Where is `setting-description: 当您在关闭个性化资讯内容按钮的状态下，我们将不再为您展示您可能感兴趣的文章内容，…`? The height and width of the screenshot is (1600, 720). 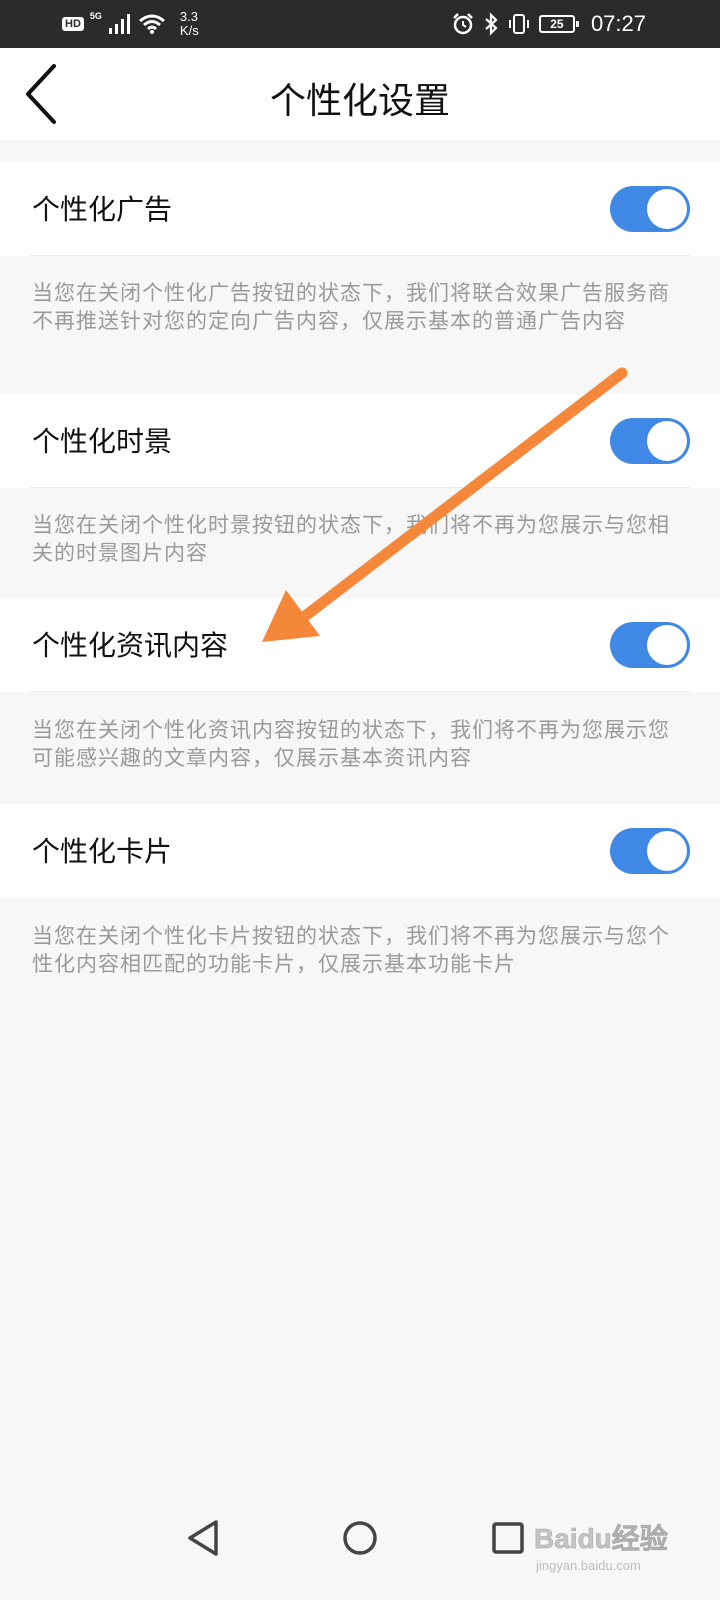 setting-description: 当您在关闭个性化资讯内容按钮的状态下，我们将不再为您展示您可能感兴趣的文章内容，… is located at coordinates (351, 744).